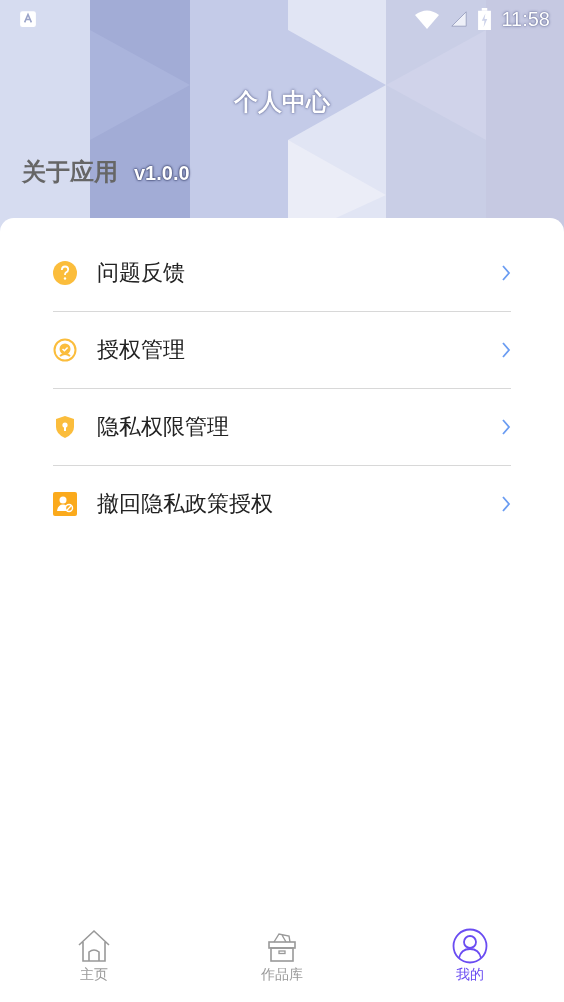 The height and width of the screenshot is (1002, 564). Describe the element at coordinates (525, 19) in the screenshot. I see `status-time: 11:58` at that location.